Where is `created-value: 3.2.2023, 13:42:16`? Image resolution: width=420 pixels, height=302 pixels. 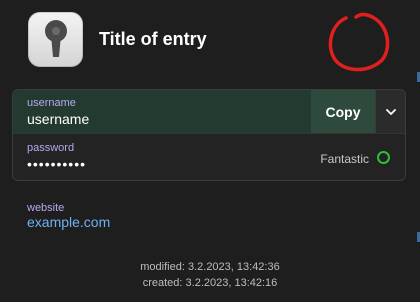 created-value: 3.2.2023, 13:42:16 is located at coordinates (231, 283).